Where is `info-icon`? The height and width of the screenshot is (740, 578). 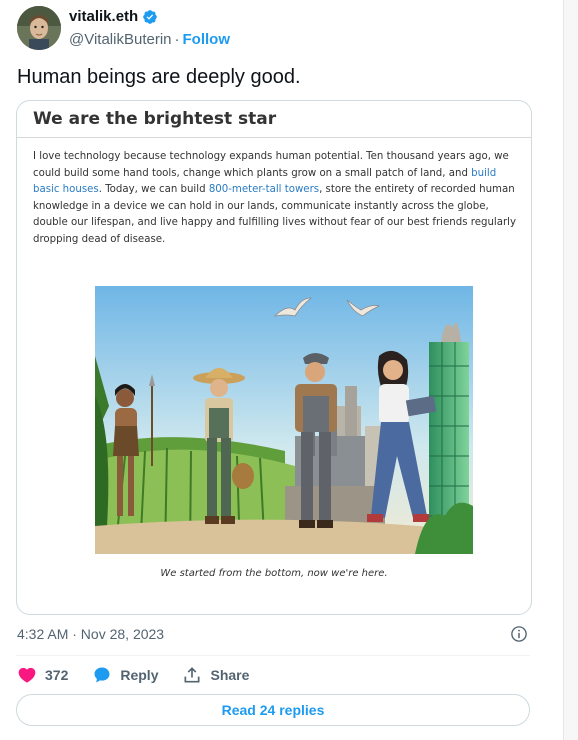 info-icon is located at coordinates (519, 634).